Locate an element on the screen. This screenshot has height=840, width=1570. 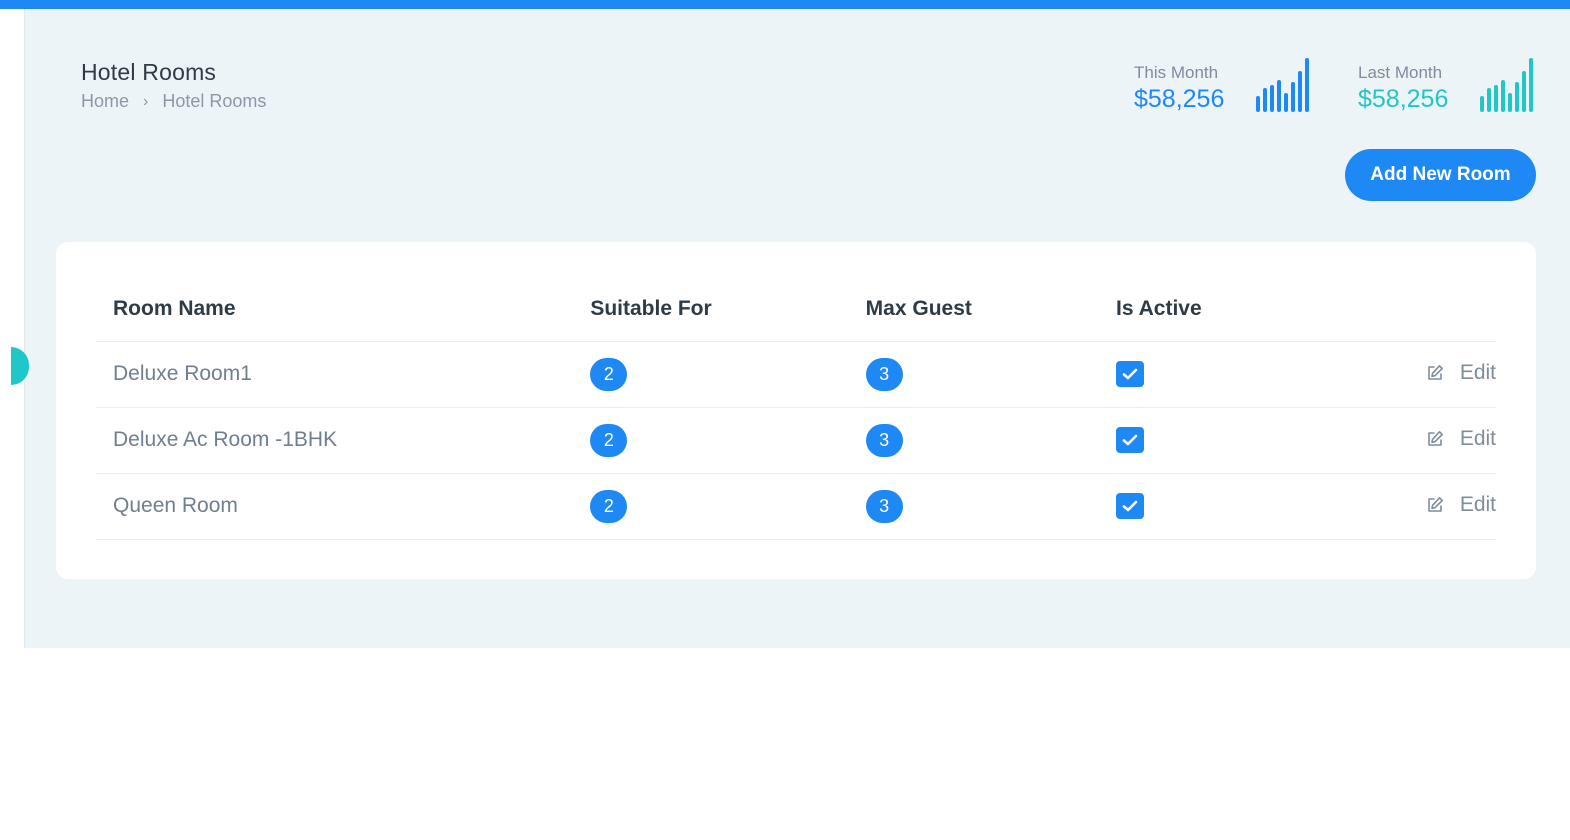
page-title: Hotel Rooms is located at coordinates (149, 72).